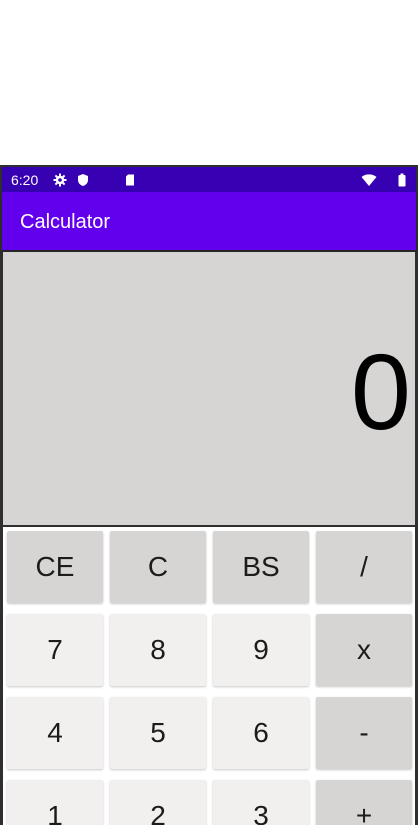  I want to click on gear-icon, so click(60, 180).